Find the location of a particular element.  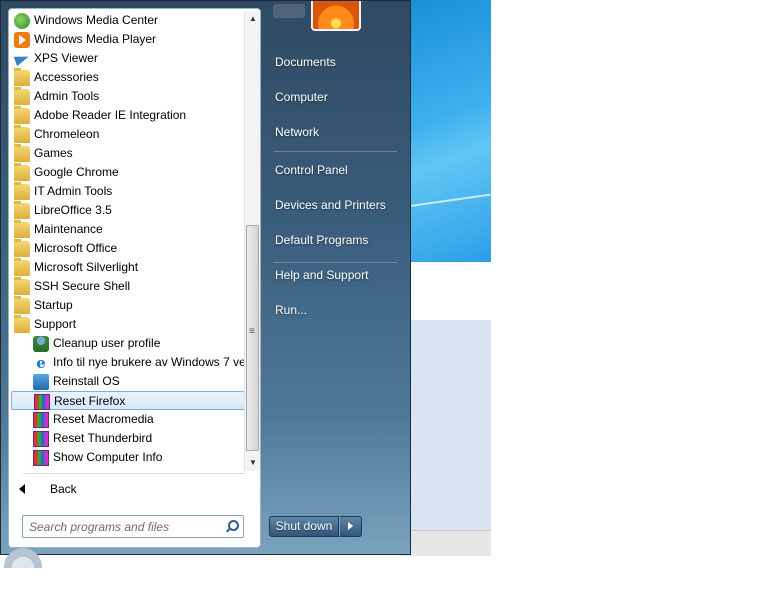

program-item: e Info til nye brukere av Windows 7 ve is located at coordinates (128, 362).